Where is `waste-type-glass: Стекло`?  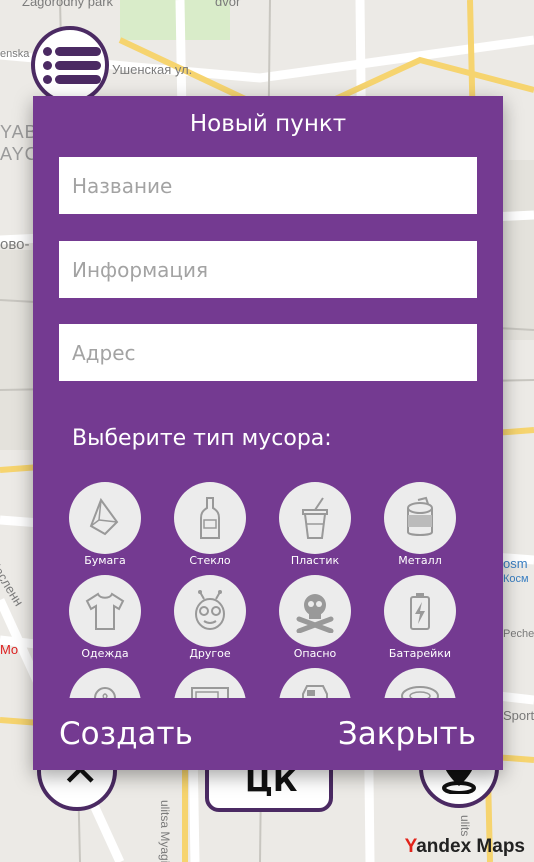 waste-type-glass: Стекло is located at coordinates (210, 520).